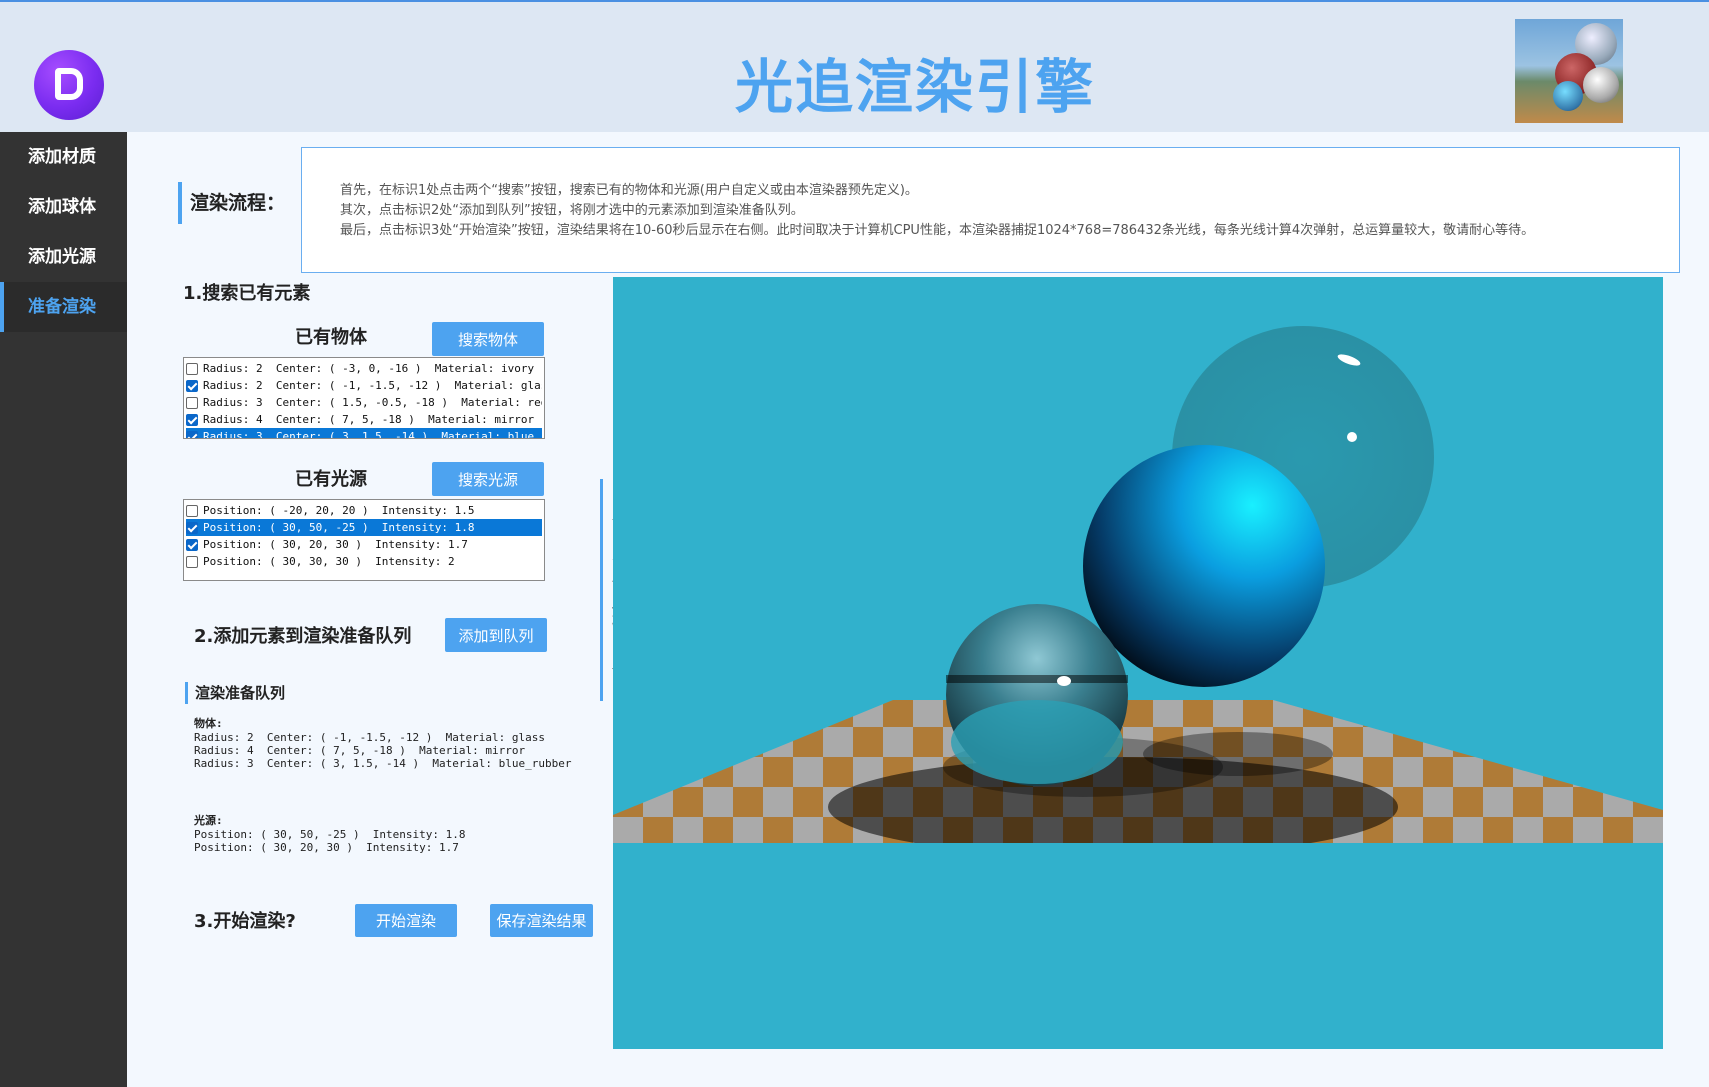 This screenshot has width=1709, height=1087. I want to click on header: 光追渲染引擎, so click(854, 66).